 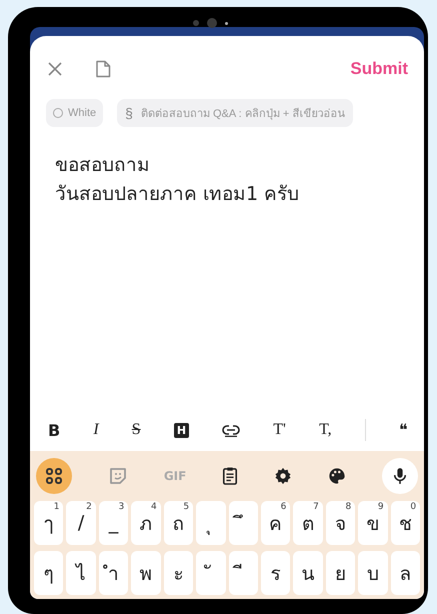 I want to click on microphone-button, so click(x=400, y=476).